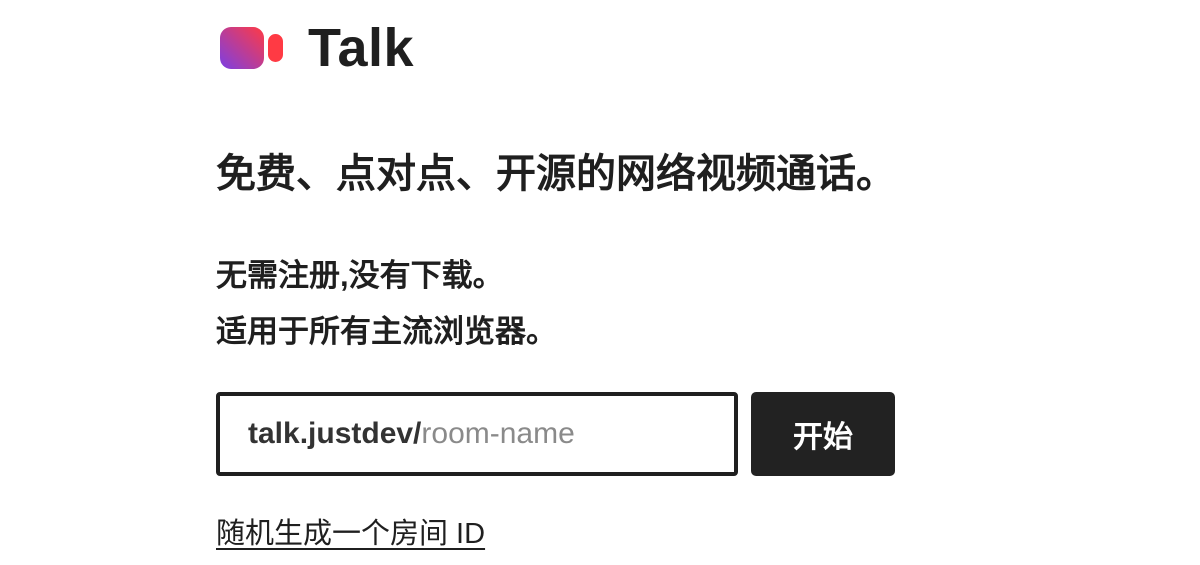 The height and width of the screenshot is (565, 1200). What do you see at coordinates (361, 48) in the screenshot?
I see `brand-name: Talk` at bounding box center [361, 48].